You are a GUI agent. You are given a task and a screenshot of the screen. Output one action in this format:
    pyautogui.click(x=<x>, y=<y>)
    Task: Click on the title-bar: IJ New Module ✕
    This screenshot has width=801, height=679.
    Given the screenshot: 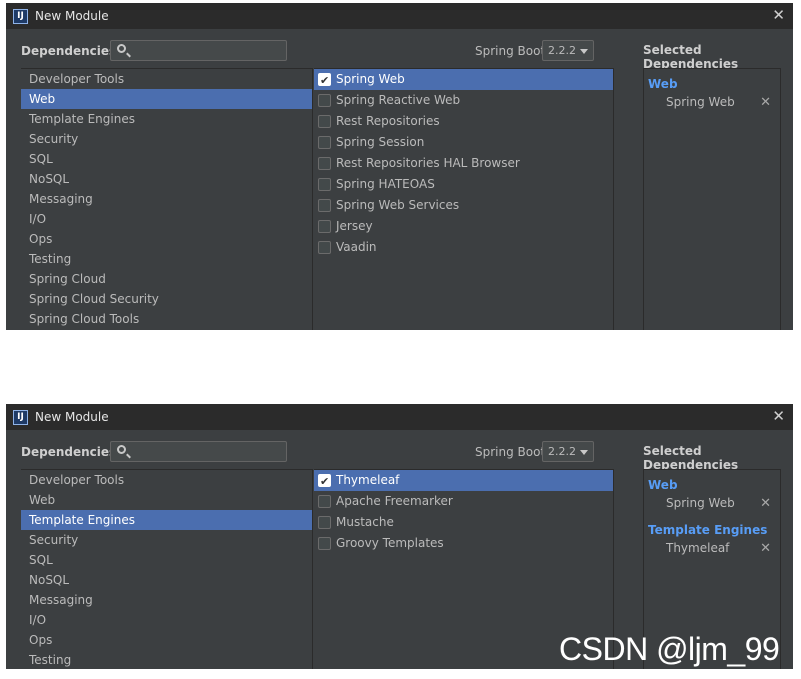 What is the action you would take?
    pyautogui.click(x=399, y=417)
    